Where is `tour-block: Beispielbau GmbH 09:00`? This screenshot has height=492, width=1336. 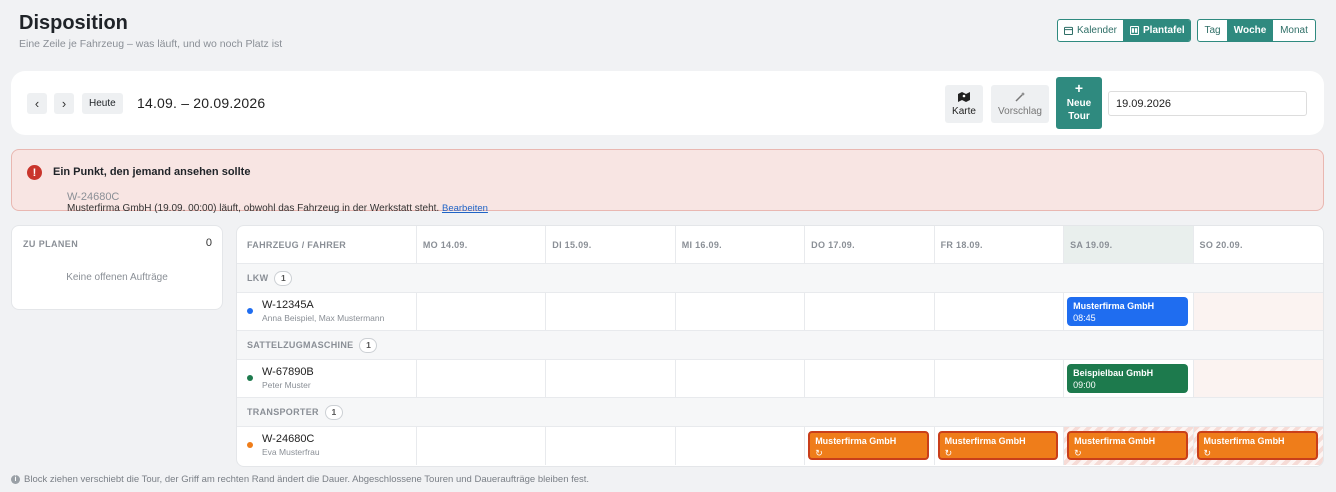
tour-block: Beispielbau GmbH 09:00 is located at coordinates (1127, 378).